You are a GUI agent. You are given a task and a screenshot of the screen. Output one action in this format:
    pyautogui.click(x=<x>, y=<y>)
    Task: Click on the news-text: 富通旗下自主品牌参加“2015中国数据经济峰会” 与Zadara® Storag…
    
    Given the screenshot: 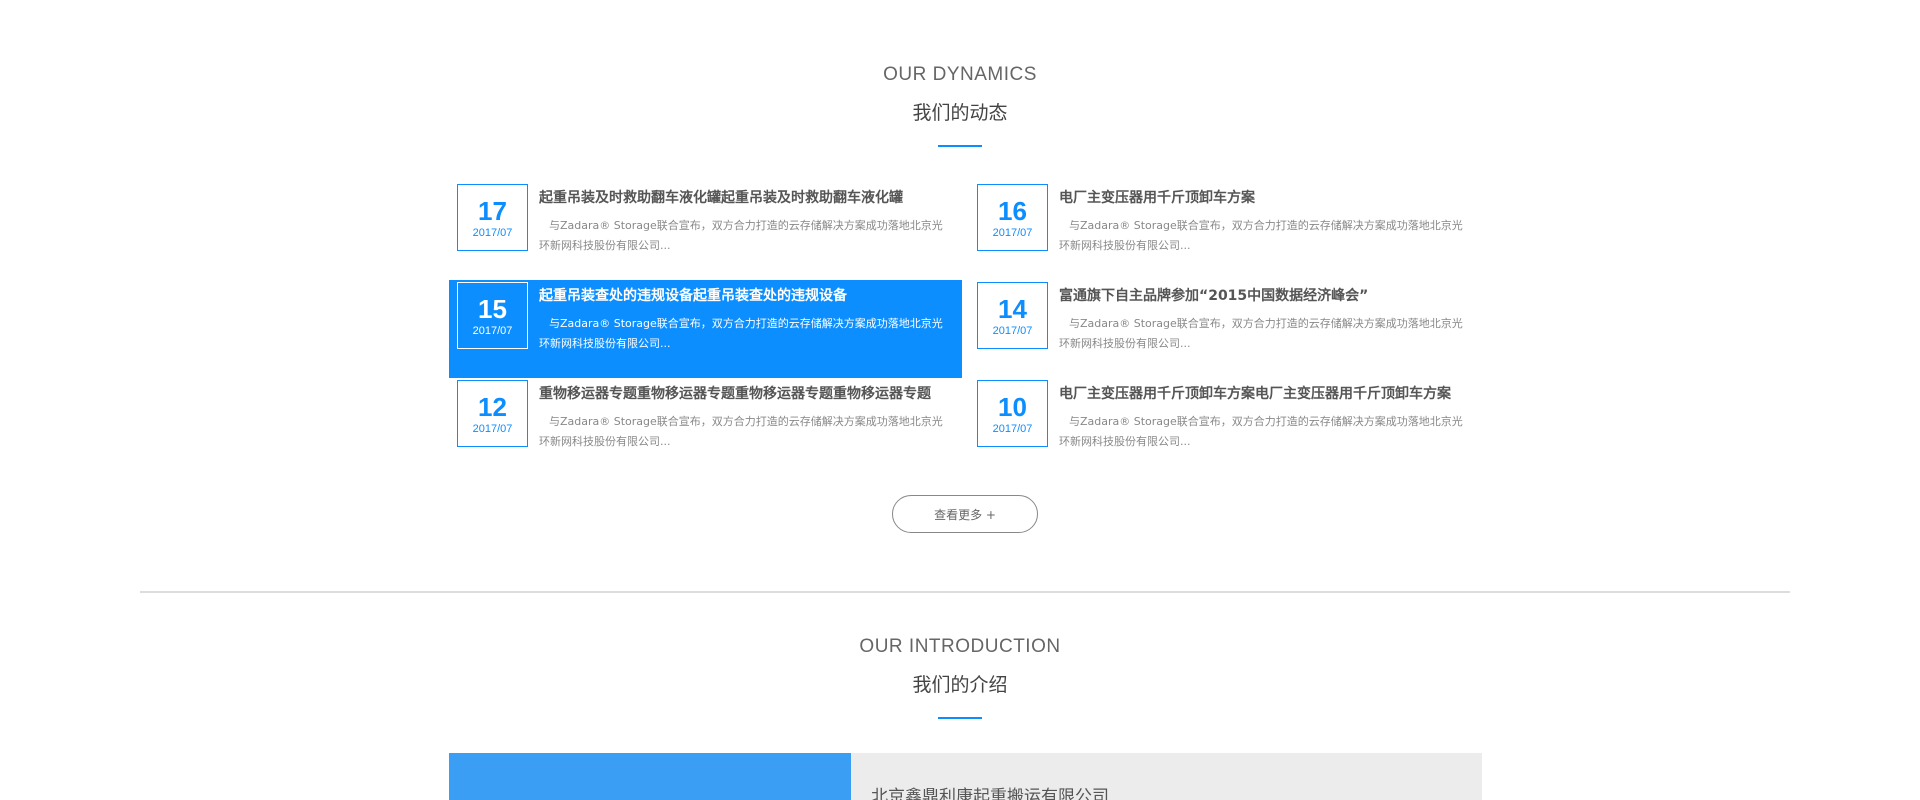 What is the action you would take?
    pyautogui.click(x=1266, y=317)
    